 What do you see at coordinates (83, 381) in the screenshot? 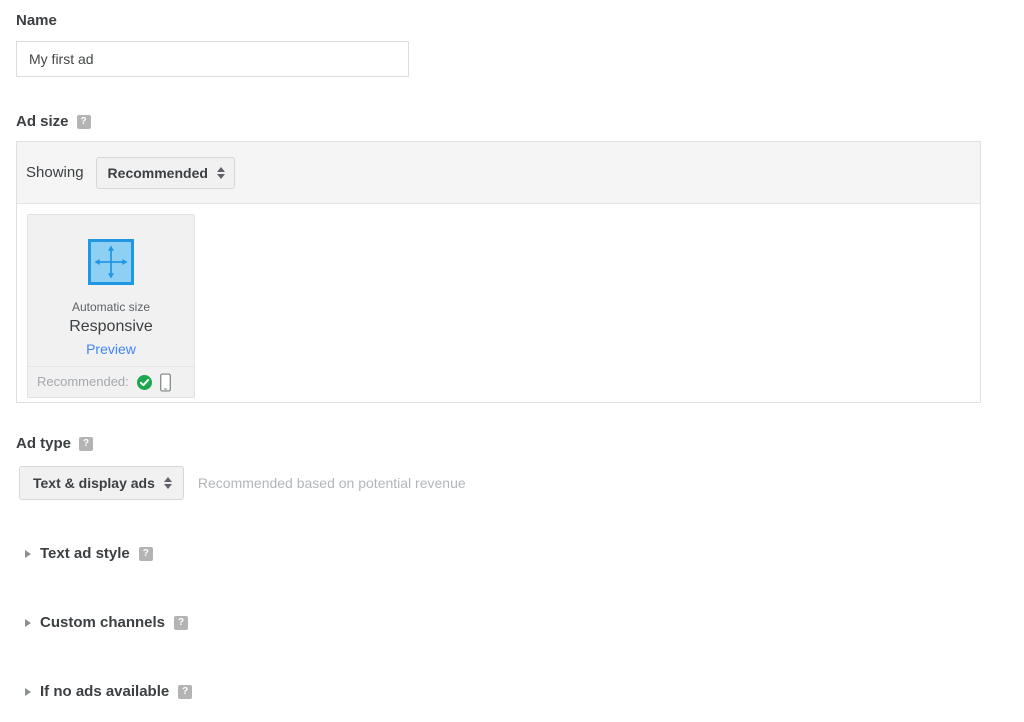
I see `recommended-label: Recommended:` at bounding box center [83, 381].